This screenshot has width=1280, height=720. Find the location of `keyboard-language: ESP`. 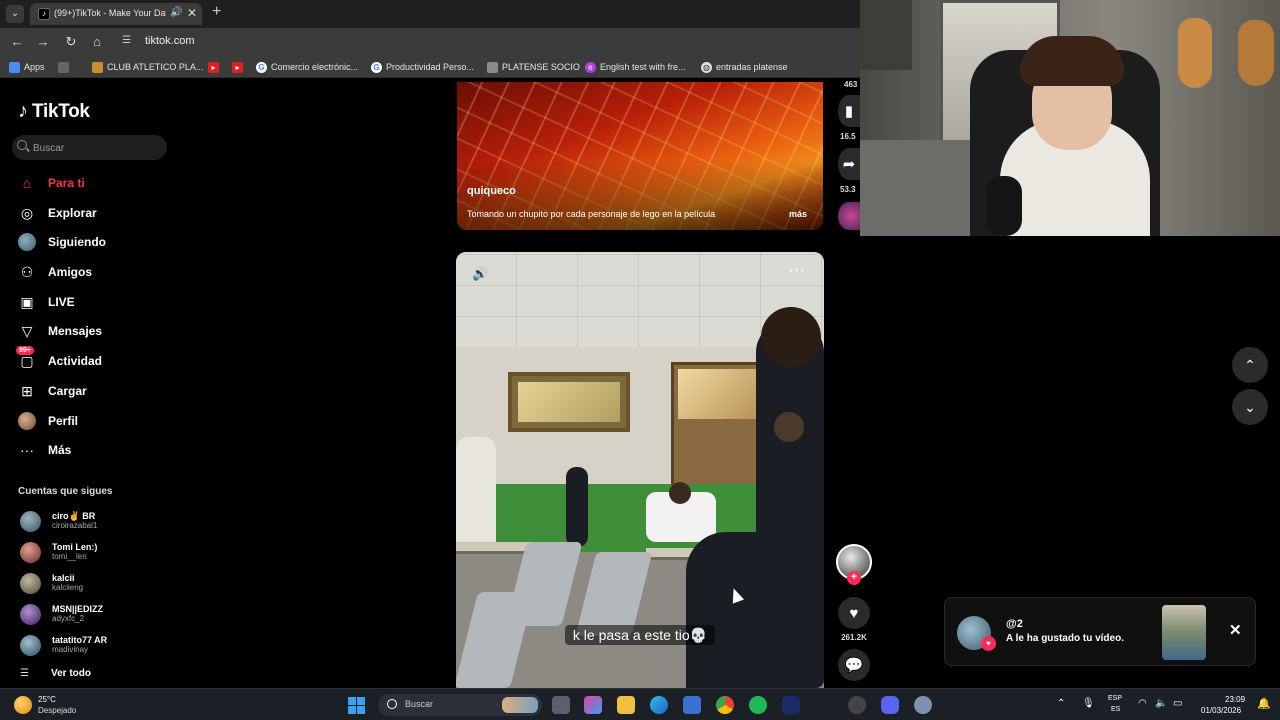

keyboard-language: ESP is located at coordinates (1115, 698).